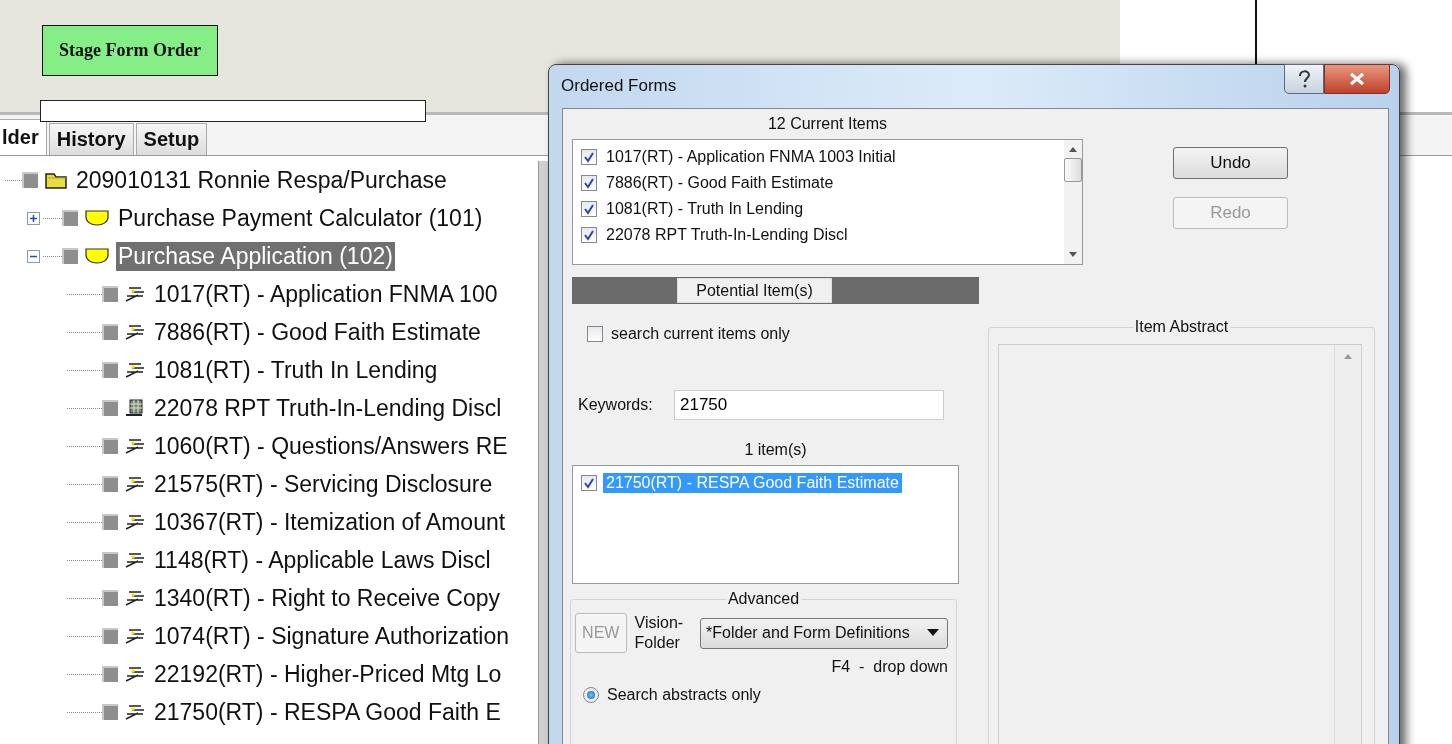 This screenshot has height=744, width=1452. I want to click on caret-icon, so click(933, 633).